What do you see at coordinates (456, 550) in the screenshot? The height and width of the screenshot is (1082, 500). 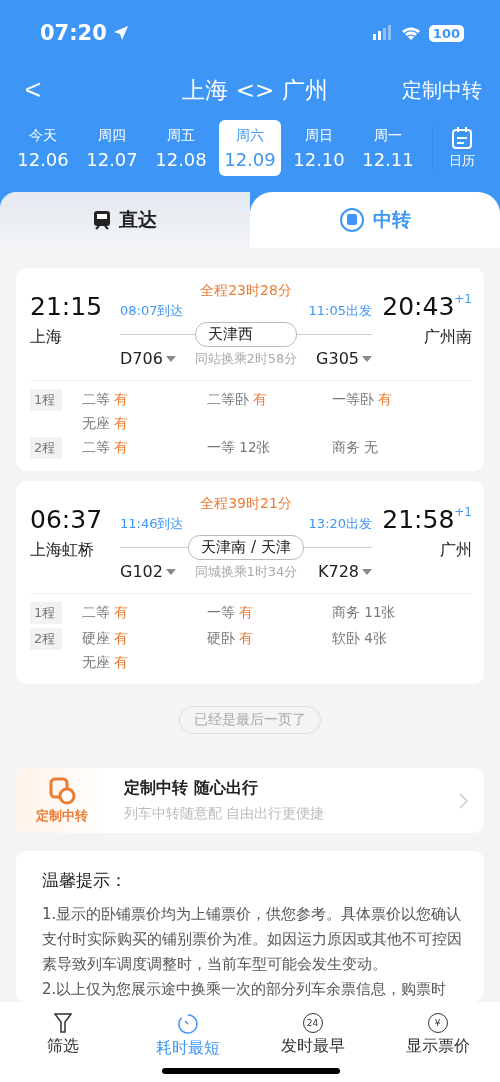 I see `arrive-station: 广州` at bounding box center [456, 550].